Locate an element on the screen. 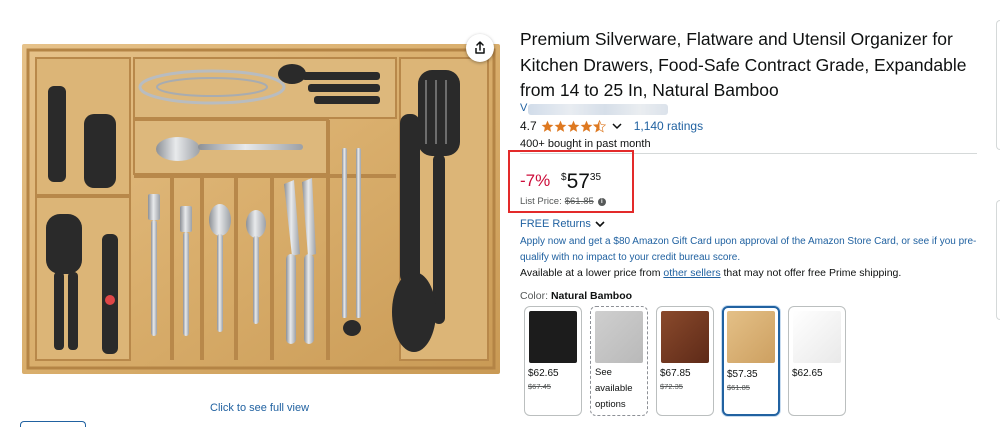 The height and width of the screenshot is (427, 1000). share-button is located at coordinates (480, 48).